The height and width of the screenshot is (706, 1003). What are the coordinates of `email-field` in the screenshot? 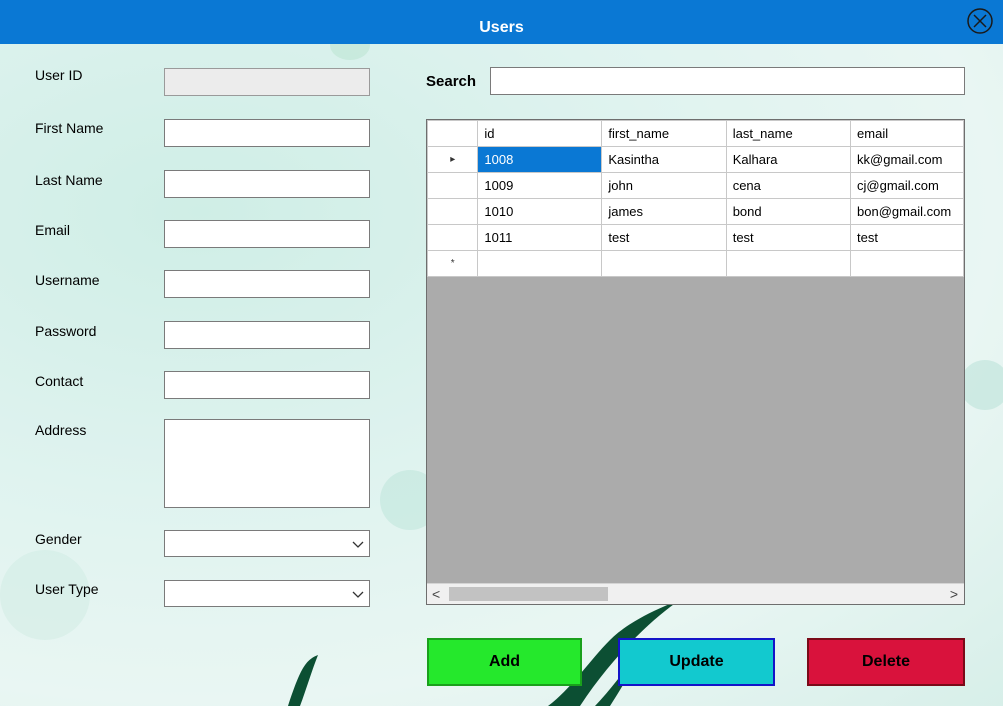 It's located at (267, 234).